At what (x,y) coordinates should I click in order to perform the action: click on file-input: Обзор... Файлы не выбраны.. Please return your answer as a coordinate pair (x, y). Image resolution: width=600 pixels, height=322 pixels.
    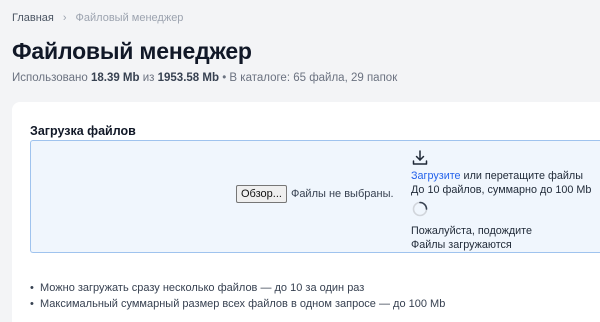
    Looking at the image, I should click on (315, 194).